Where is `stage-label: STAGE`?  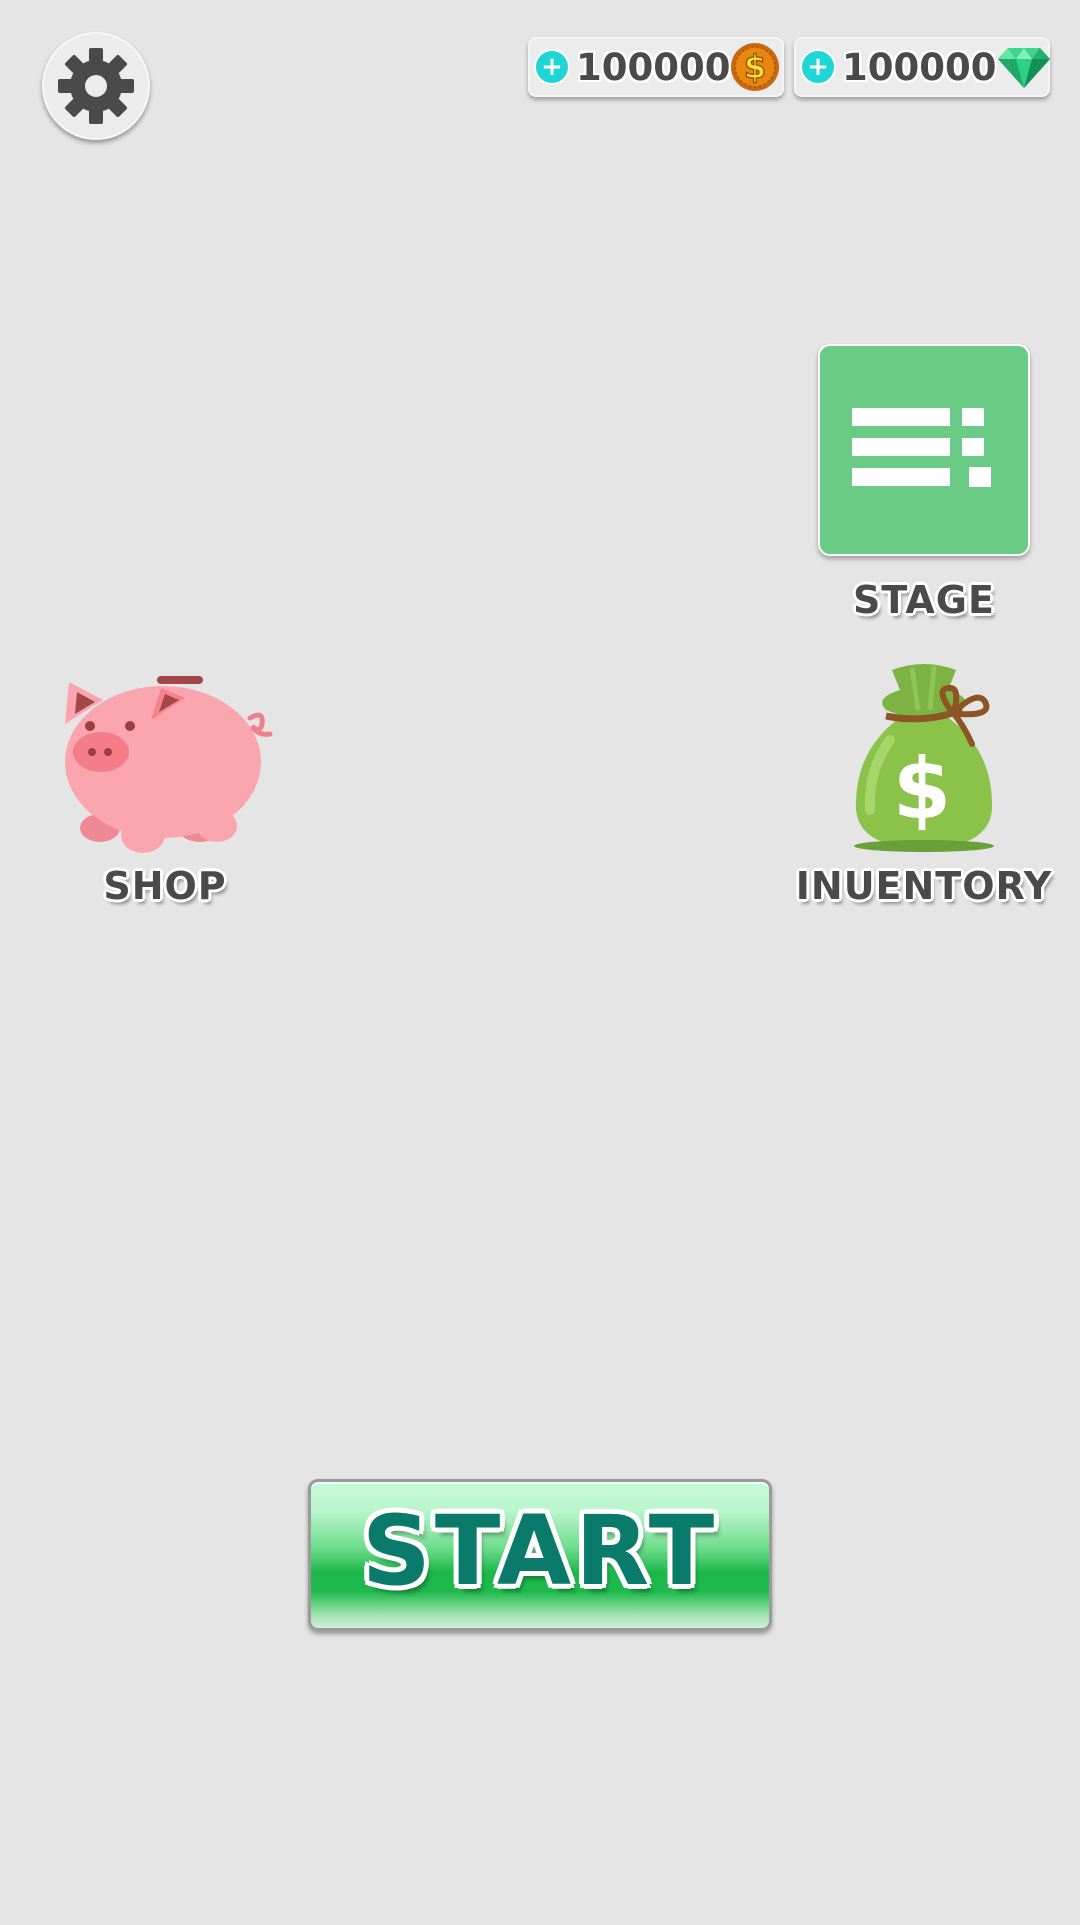 stage-label: STAGE is located at coordinates (924, 600).